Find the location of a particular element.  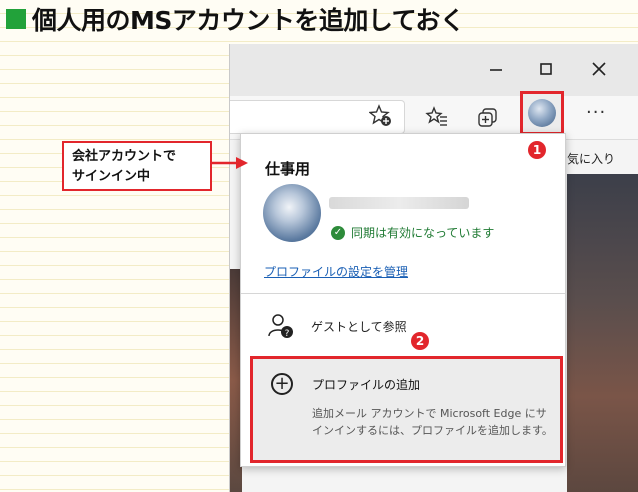

profile-avatar-icon is located at coordinates (542, 113).